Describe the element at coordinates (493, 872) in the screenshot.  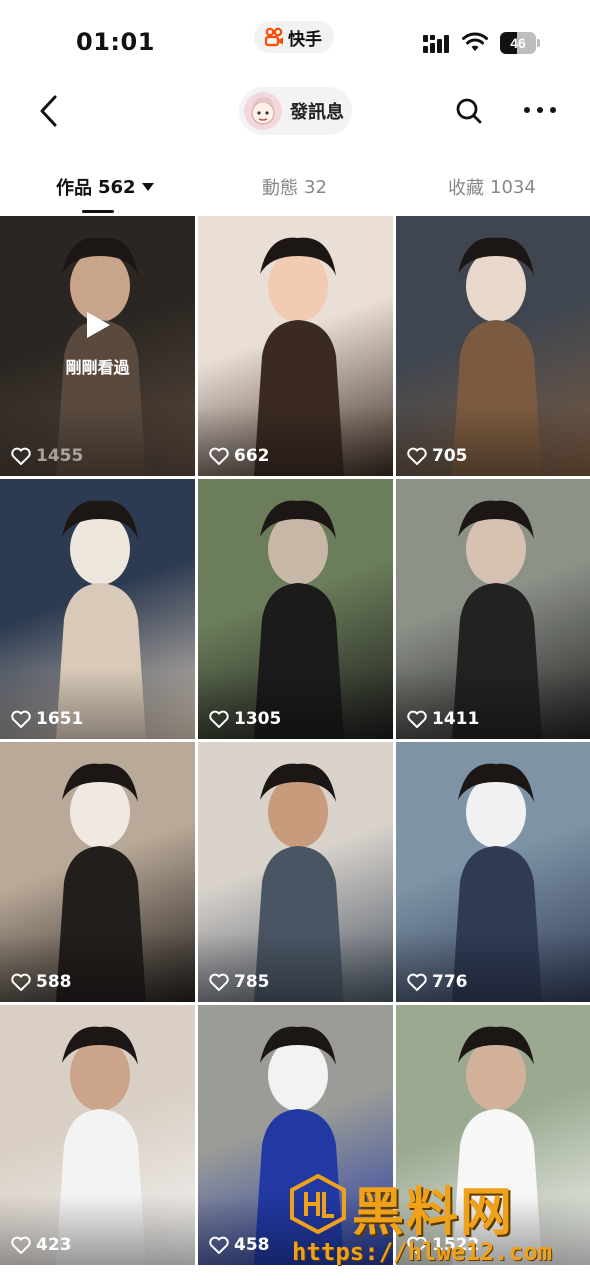
I see `video-thumbnail: 776` at that location.